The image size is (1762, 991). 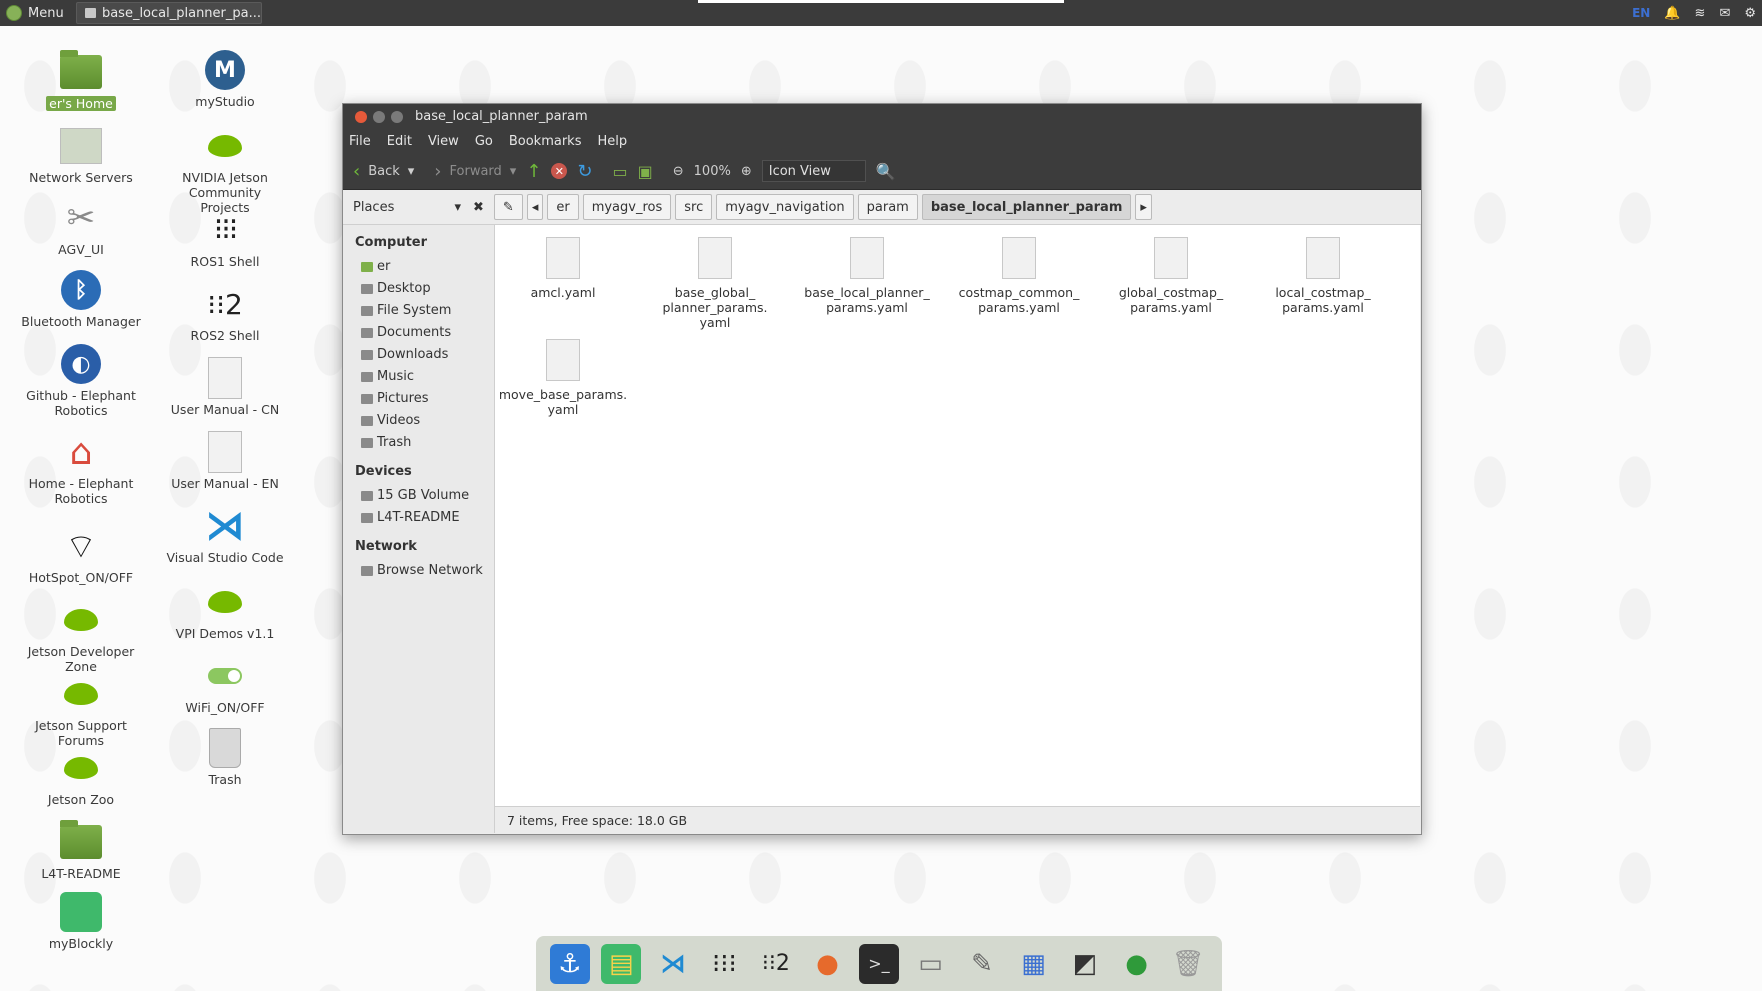 I want to click on breadcrumb-item: param, so click(x=887, y=207).